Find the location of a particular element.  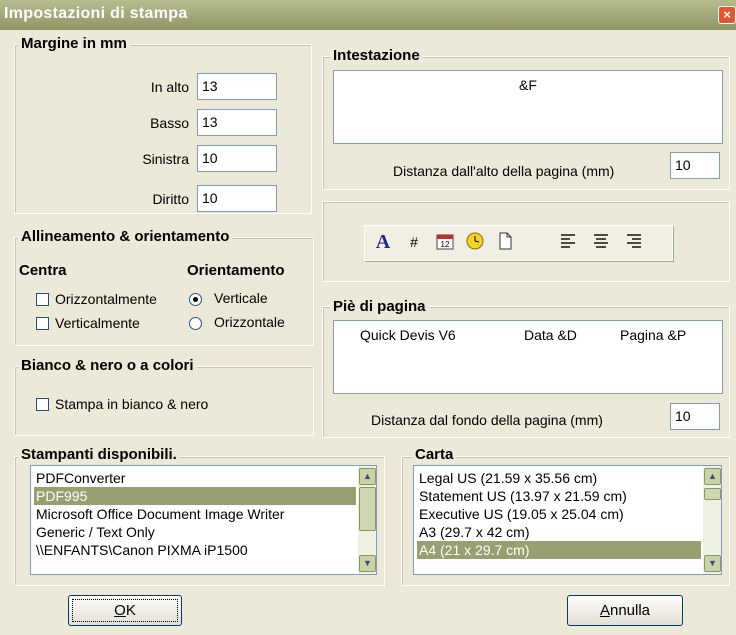

ok-button: OK is located at coordinates (125, 610).